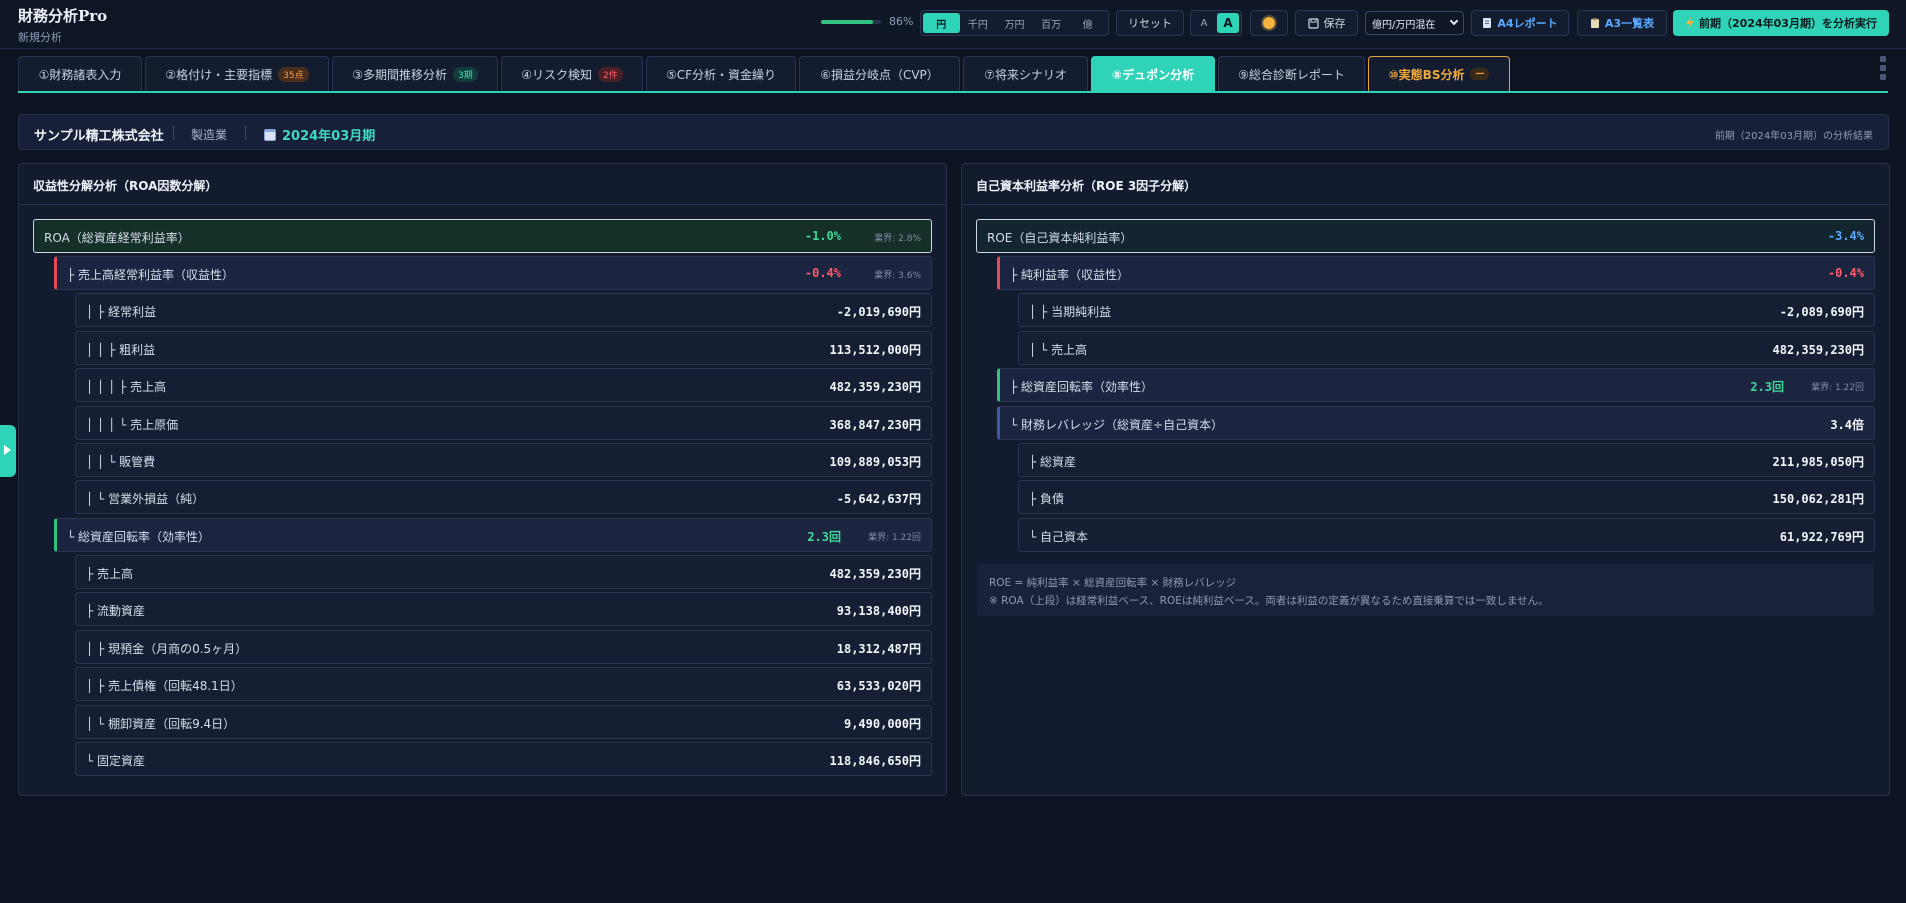 This screenshot has width=1906, height=903. I want to click on clipboard-icon, so click(1594, 23).